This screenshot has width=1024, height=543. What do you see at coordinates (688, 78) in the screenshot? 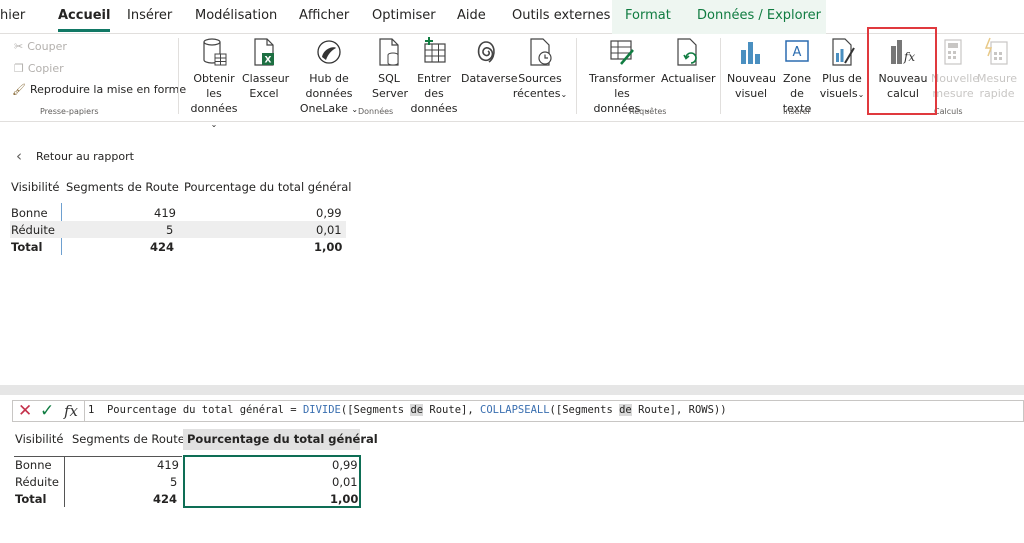
I see `refresh-label: Actualiser` at bounding box center [688, 78].